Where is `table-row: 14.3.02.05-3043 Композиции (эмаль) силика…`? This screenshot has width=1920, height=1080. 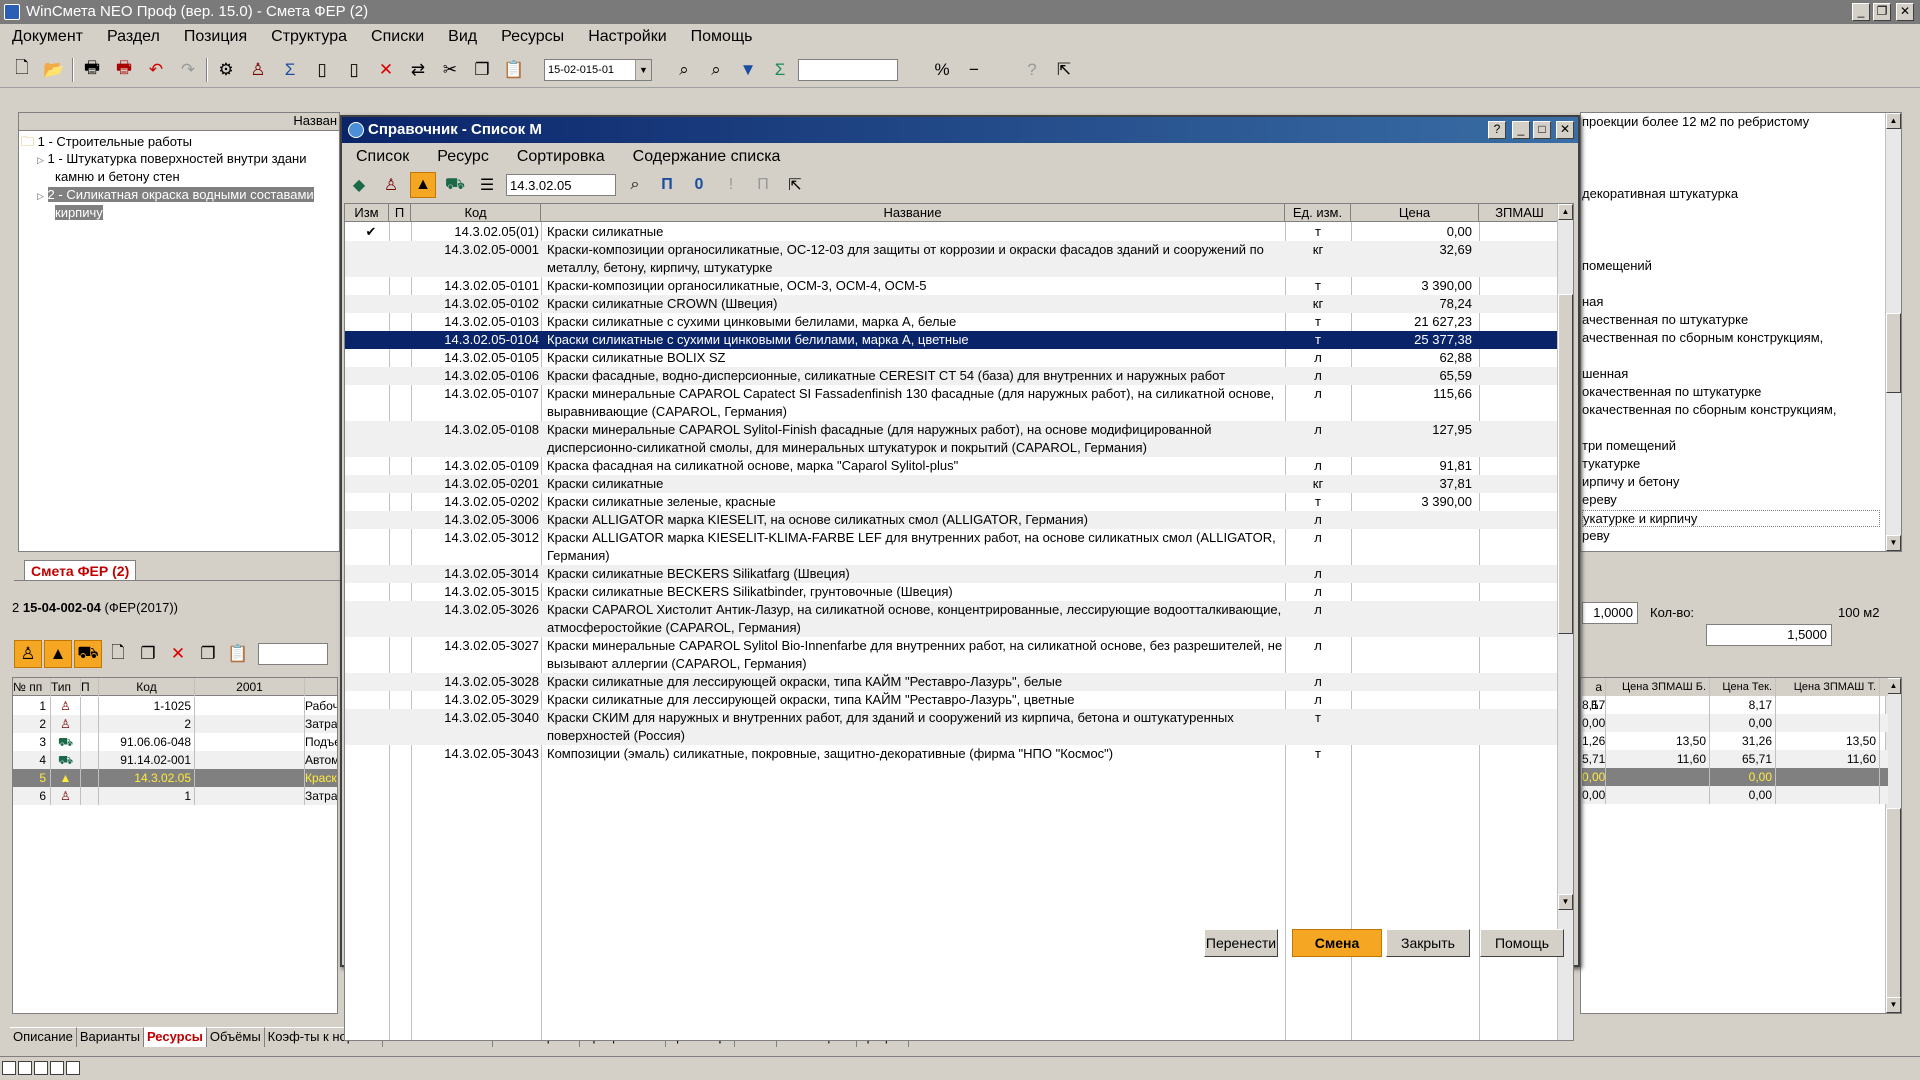 table-row: 14.3.02.05-3043 Композиции (эмаль) силика… is located at coordinates (953, 754).